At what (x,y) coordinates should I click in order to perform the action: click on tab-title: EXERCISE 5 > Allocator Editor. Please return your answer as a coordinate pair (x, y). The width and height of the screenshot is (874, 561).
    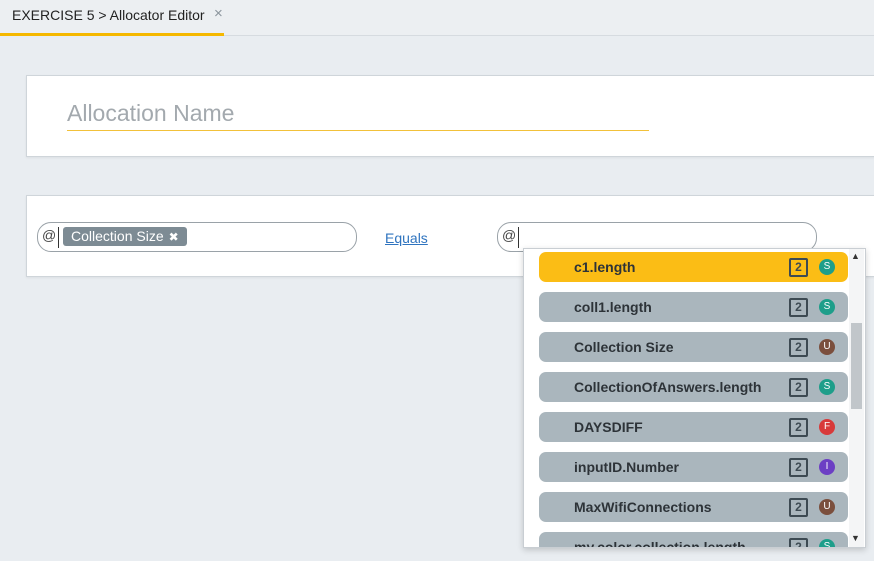
    Looking at the image, I should click on (108, 15).